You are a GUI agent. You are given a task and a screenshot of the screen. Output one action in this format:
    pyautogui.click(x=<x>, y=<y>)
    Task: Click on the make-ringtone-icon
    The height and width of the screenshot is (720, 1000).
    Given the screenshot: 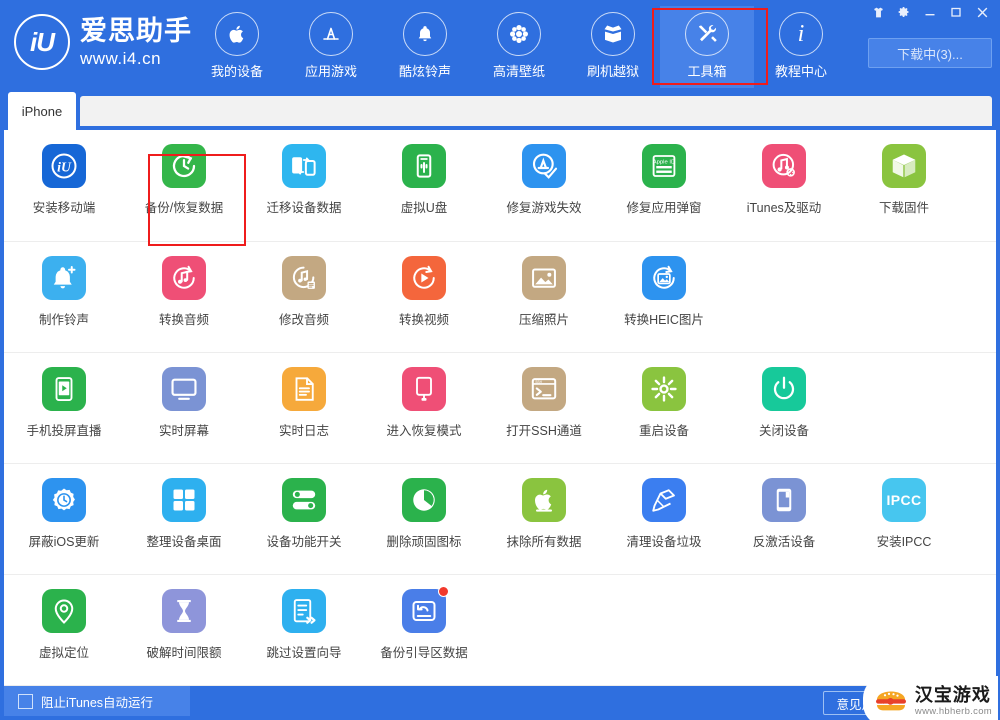 What is the action you would take?
    pyautogui.click(x=64, y=278)
    